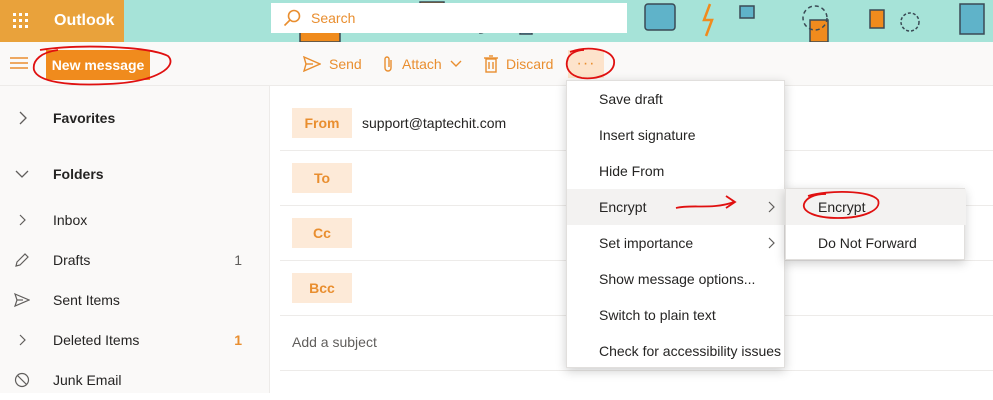 The height and width of the screenshot is (400, 993). What do you see at coordinates (135, 380) in the screenshot?
I see `sidebar-item-junk-email: Junk Email` at bounding box center [135, 380].